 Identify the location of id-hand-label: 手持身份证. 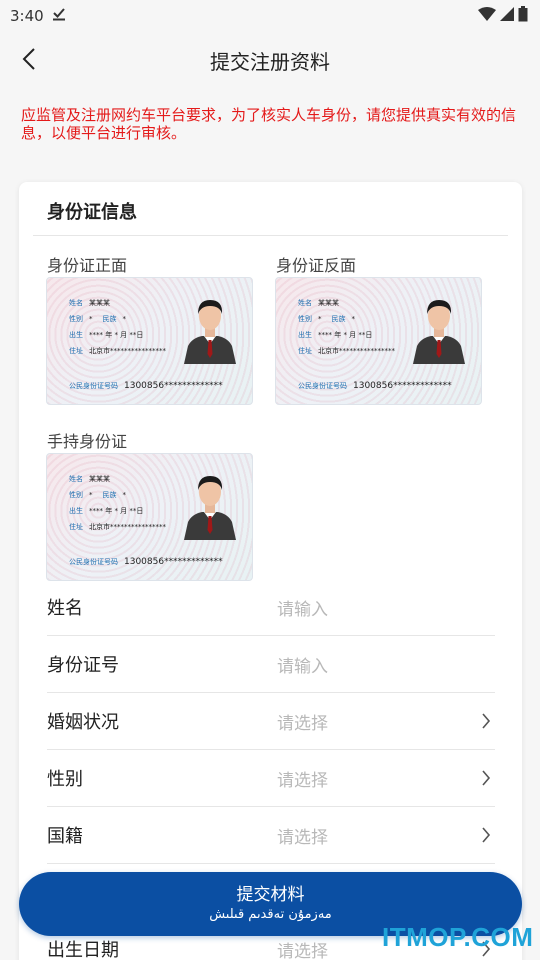
(87, 441).